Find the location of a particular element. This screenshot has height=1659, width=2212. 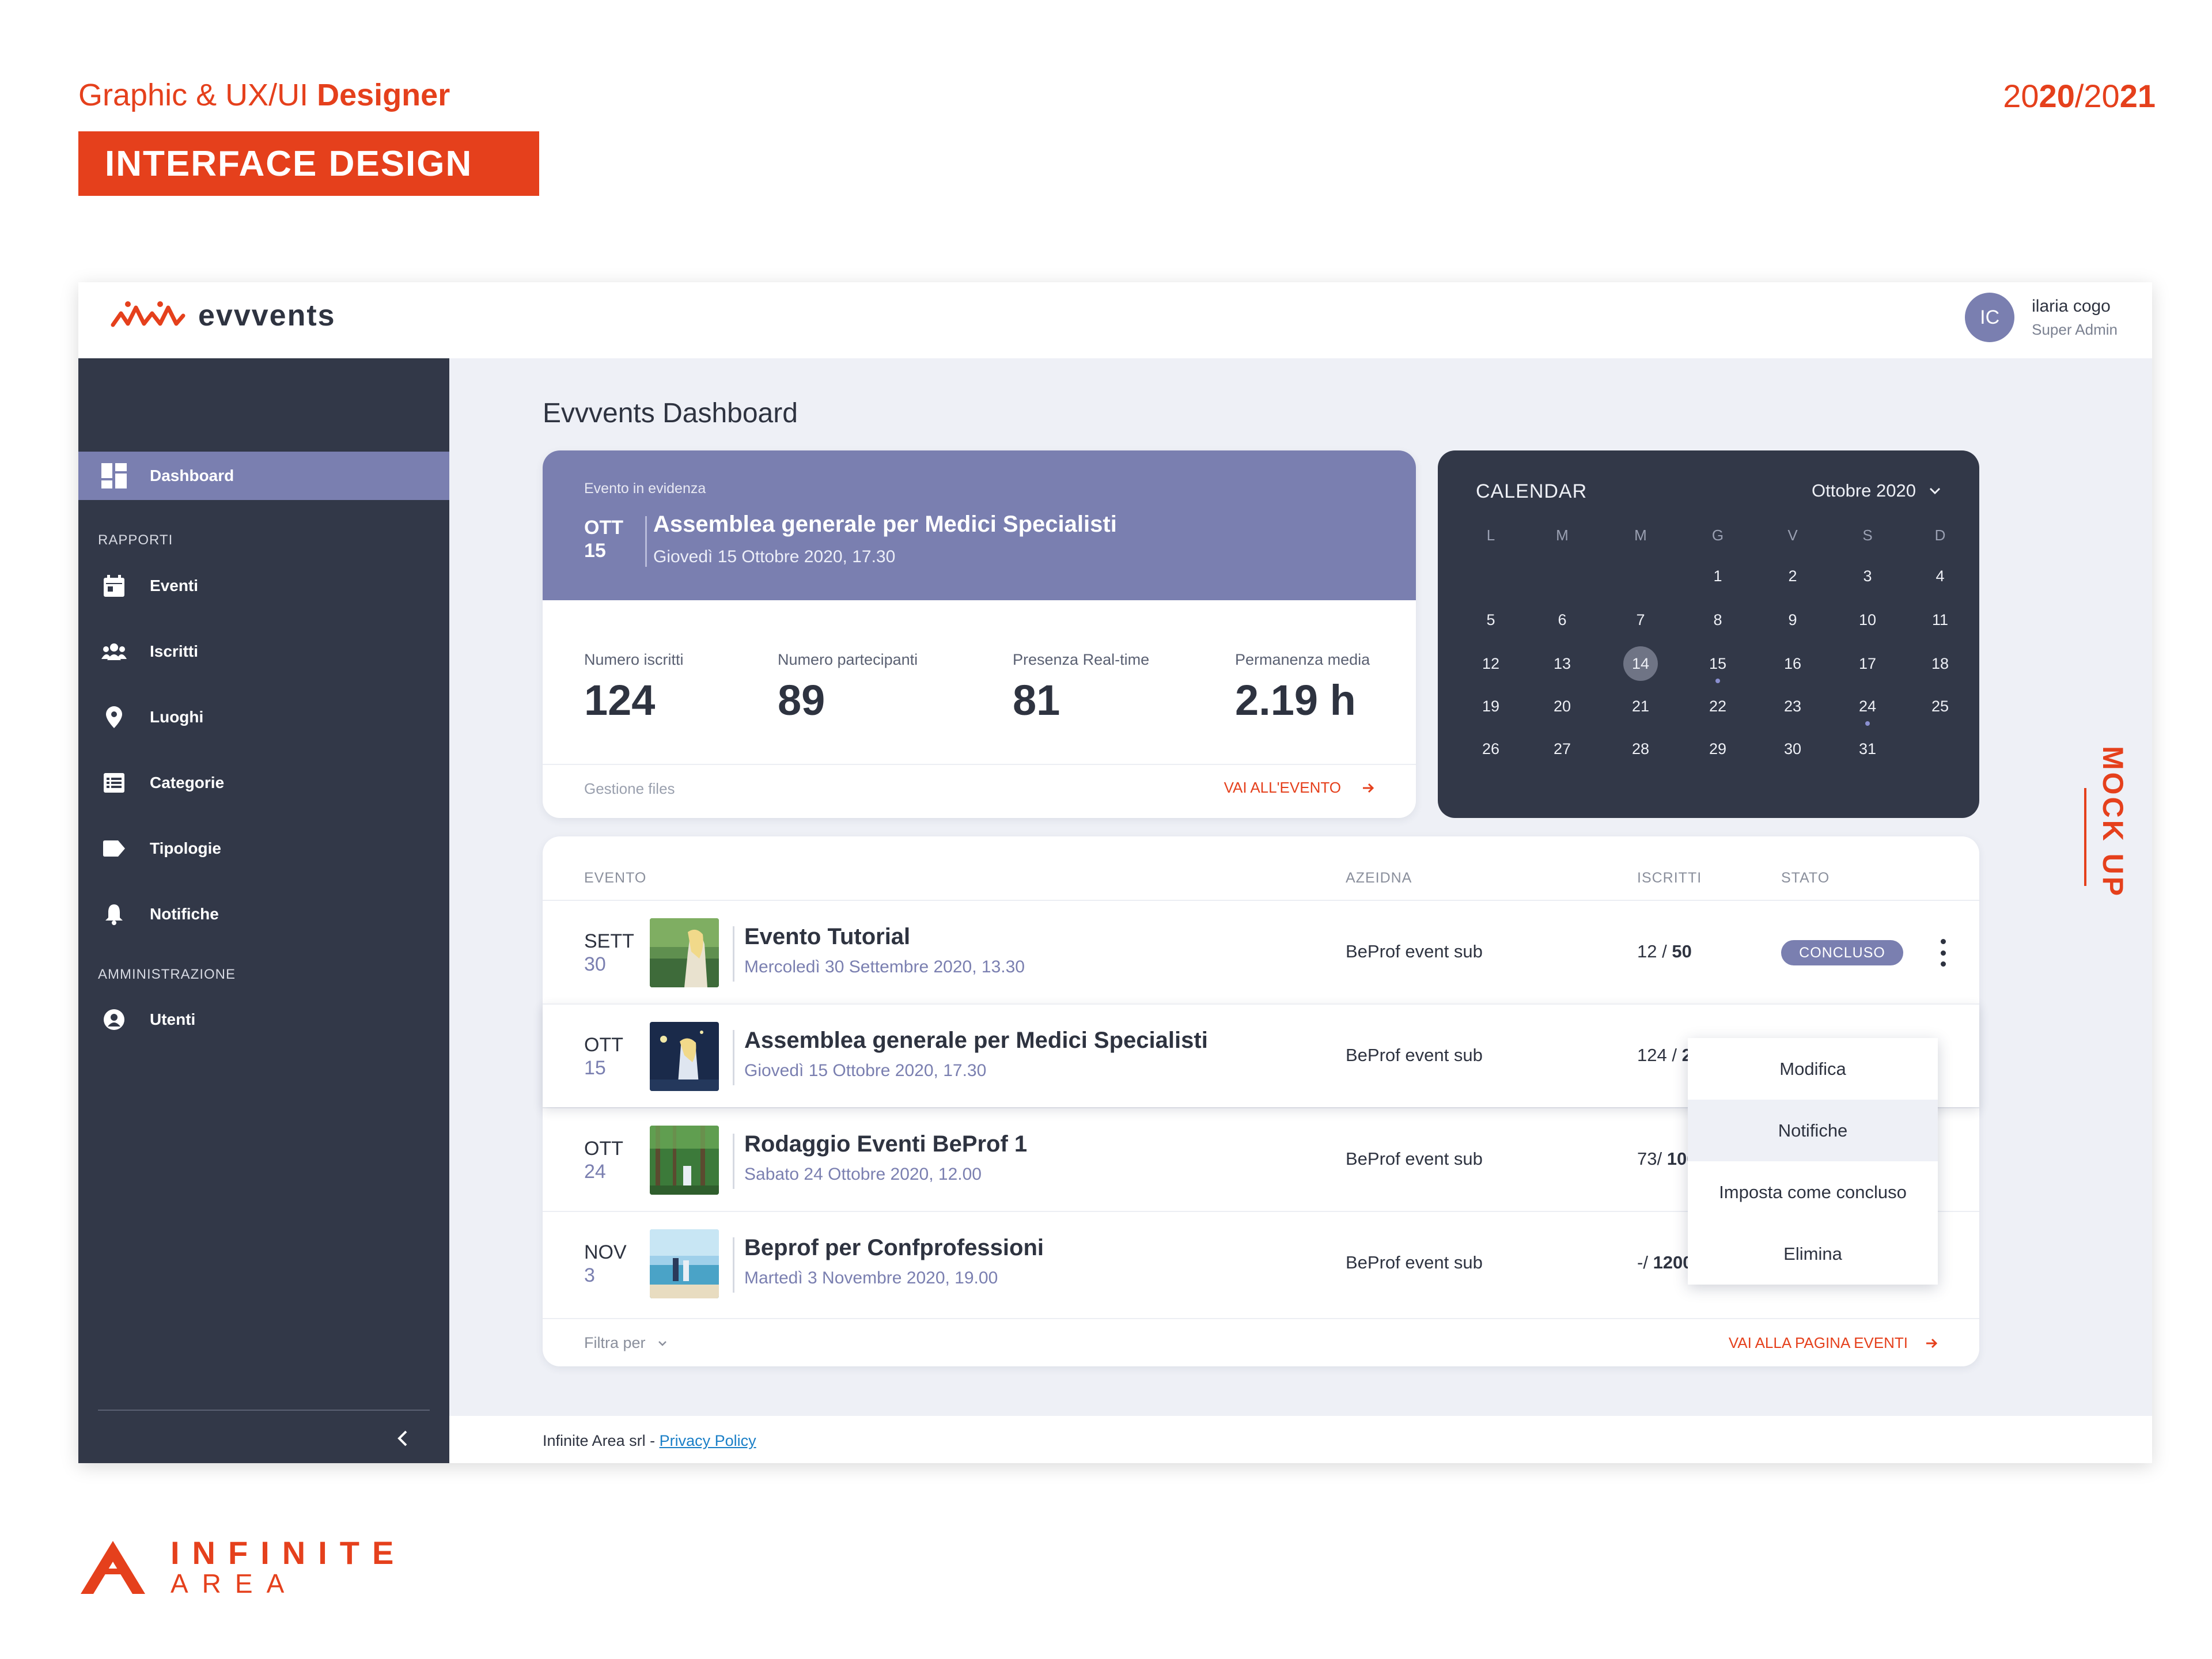

row-month: SETT is located at coordinates (609, 941).